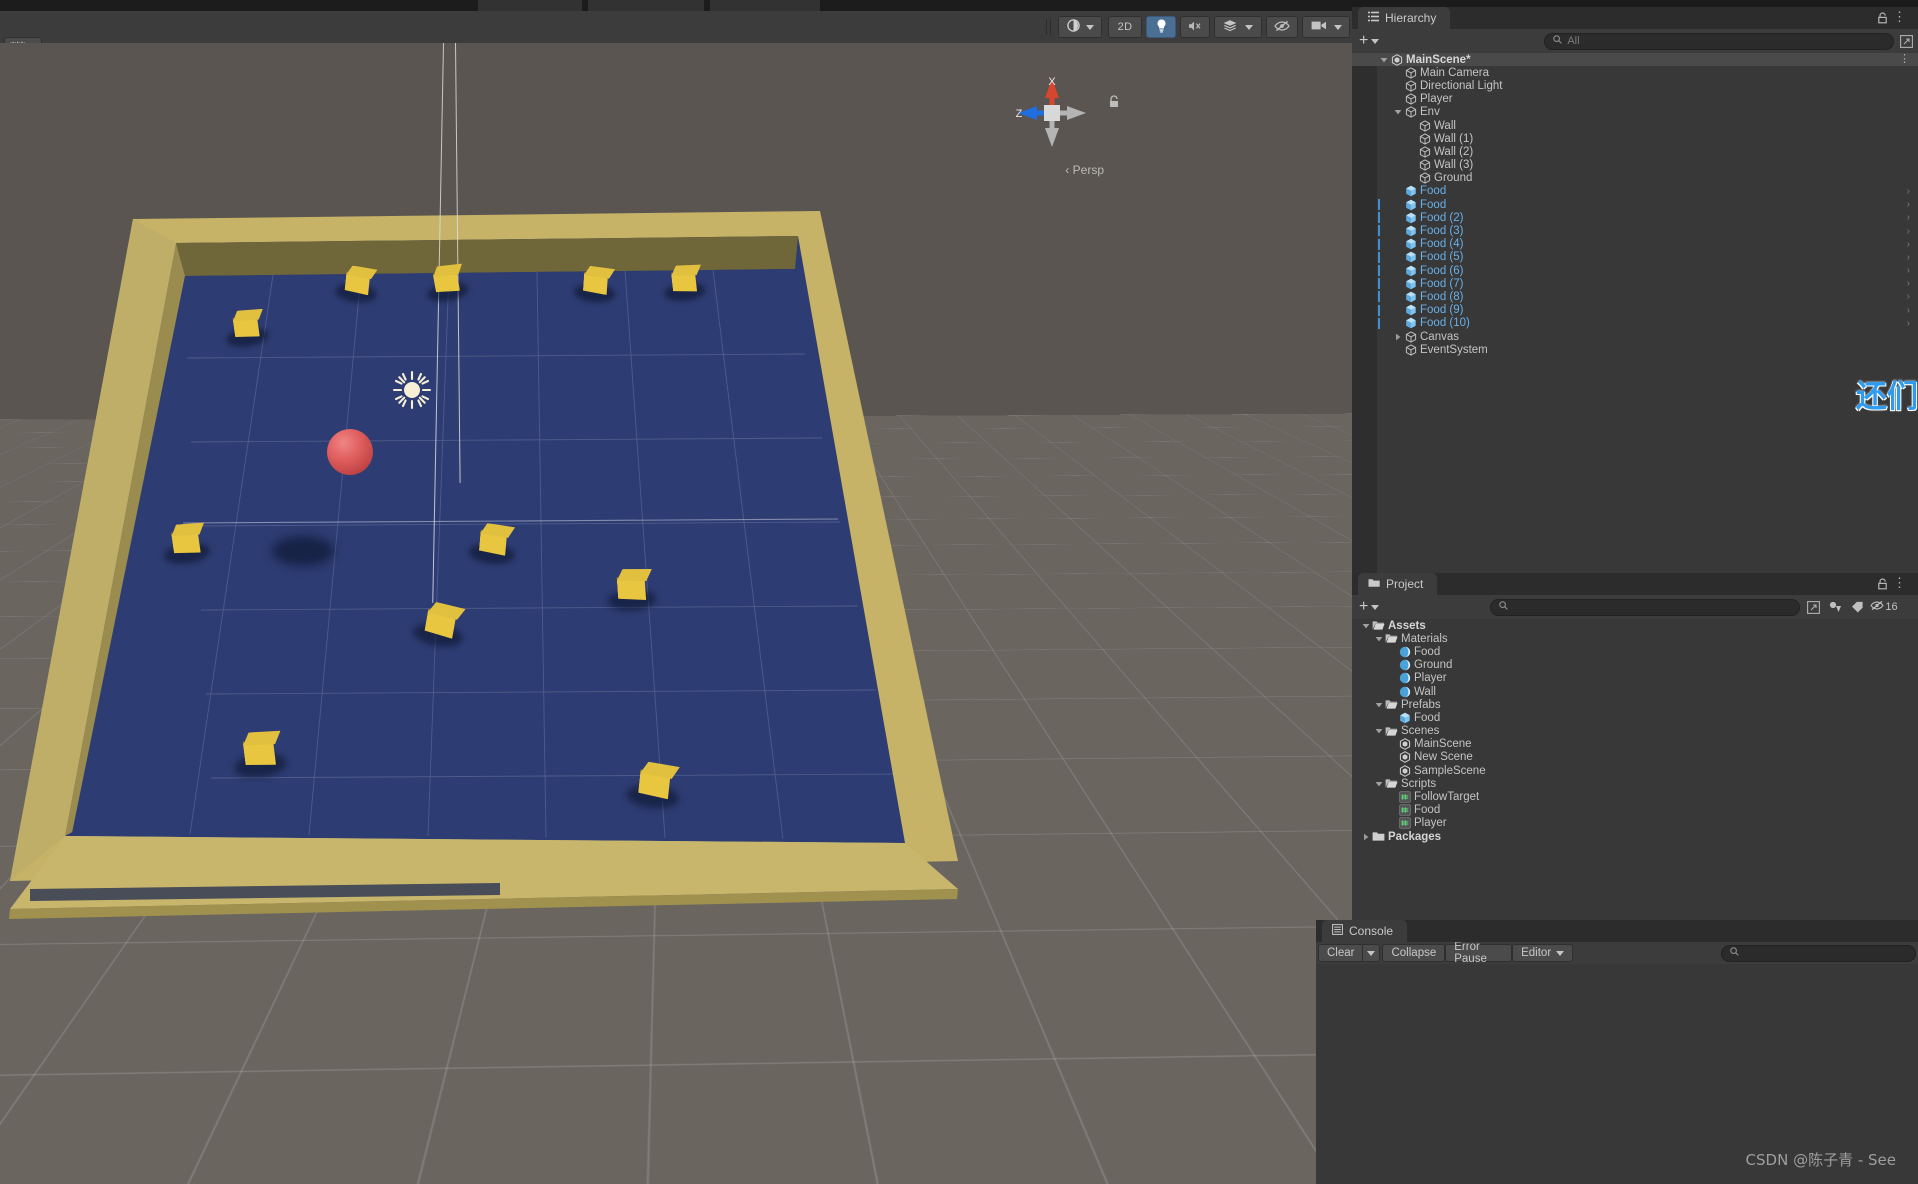 Image resolution: width=1918 pixels, height=1184 pixels. Describe the element at coordinates (1635, 125) in the screenshot. I see `hierarchy-row: Wall` at that location.